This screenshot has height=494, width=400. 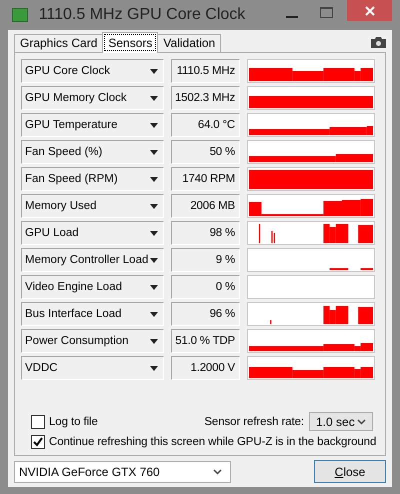 I want to click on sensor-value: 98 %, so click(x=205, y=233).